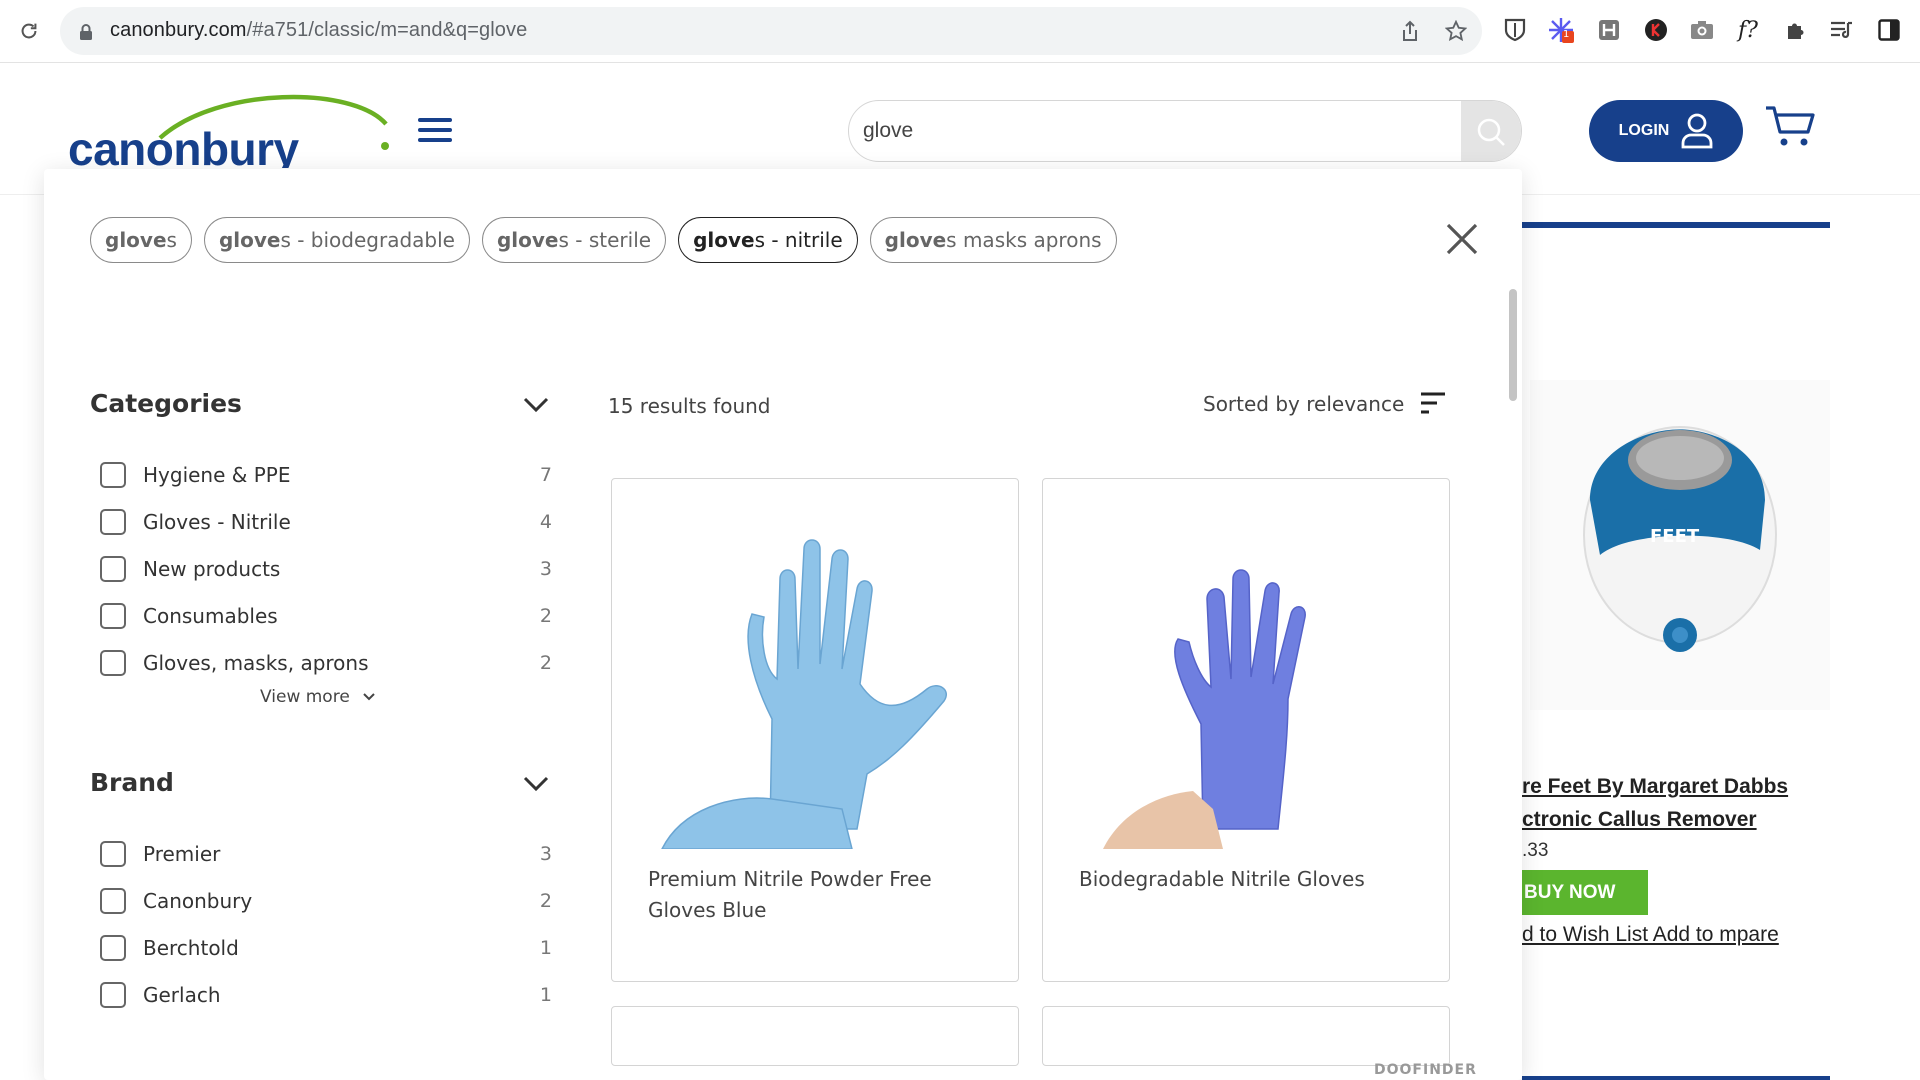 The image size is (1920, 1080). What do you see at coordinates (1535, 850) in the screenshot?
I see `background-product-price: .33` at bounding box center [1535, 850].